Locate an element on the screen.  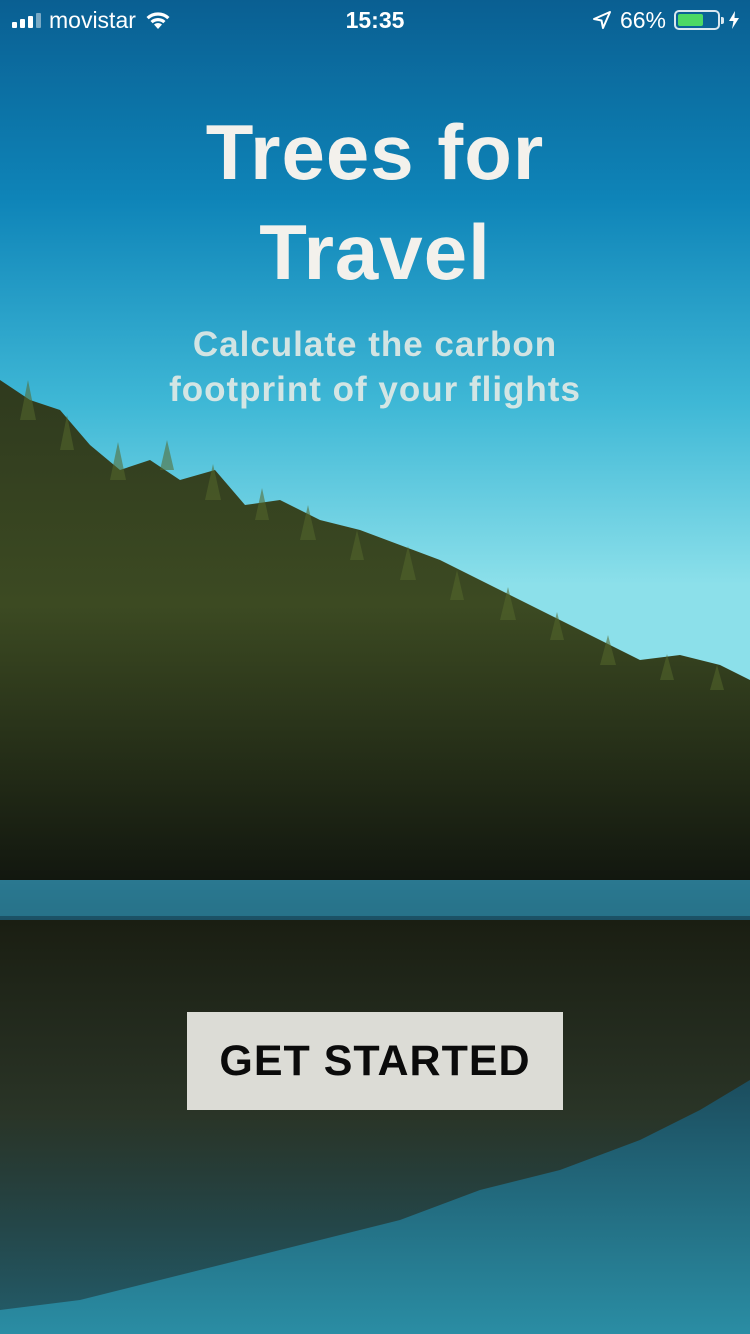
app-subtitle-line-2: footprint of your flights is located at coordinates (375, 389).